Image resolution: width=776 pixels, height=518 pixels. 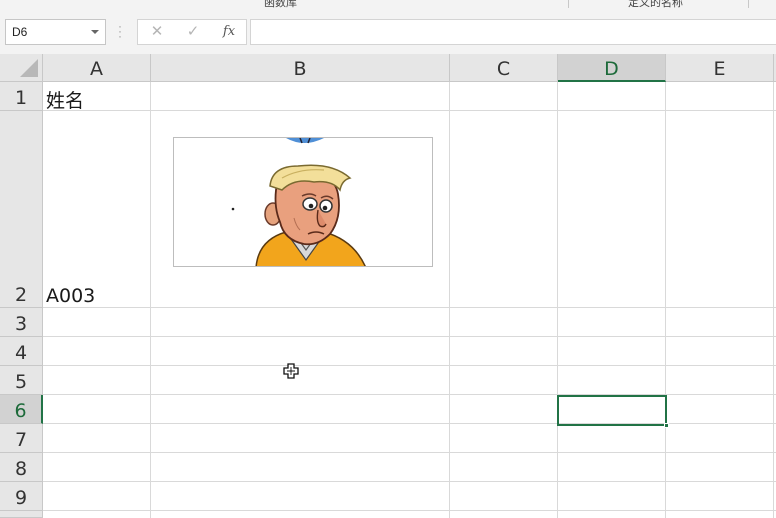 What do you see at coordinates (655, 4) in the screenshot?
I see `ribbon-group-defined-names: 定义的名称` at bounding box center [655, 4].